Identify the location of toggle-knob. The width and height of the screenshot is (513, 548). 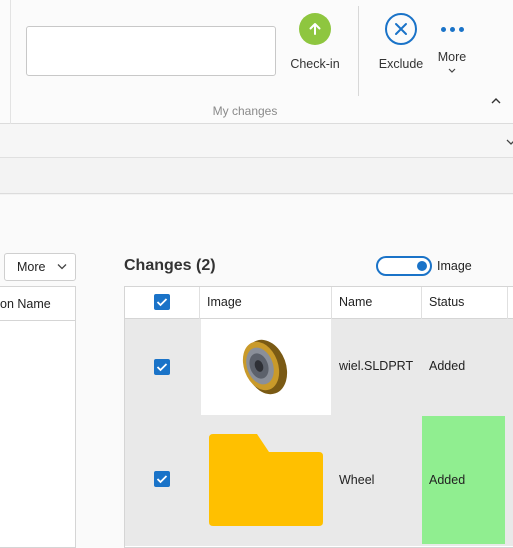
(422, 266).